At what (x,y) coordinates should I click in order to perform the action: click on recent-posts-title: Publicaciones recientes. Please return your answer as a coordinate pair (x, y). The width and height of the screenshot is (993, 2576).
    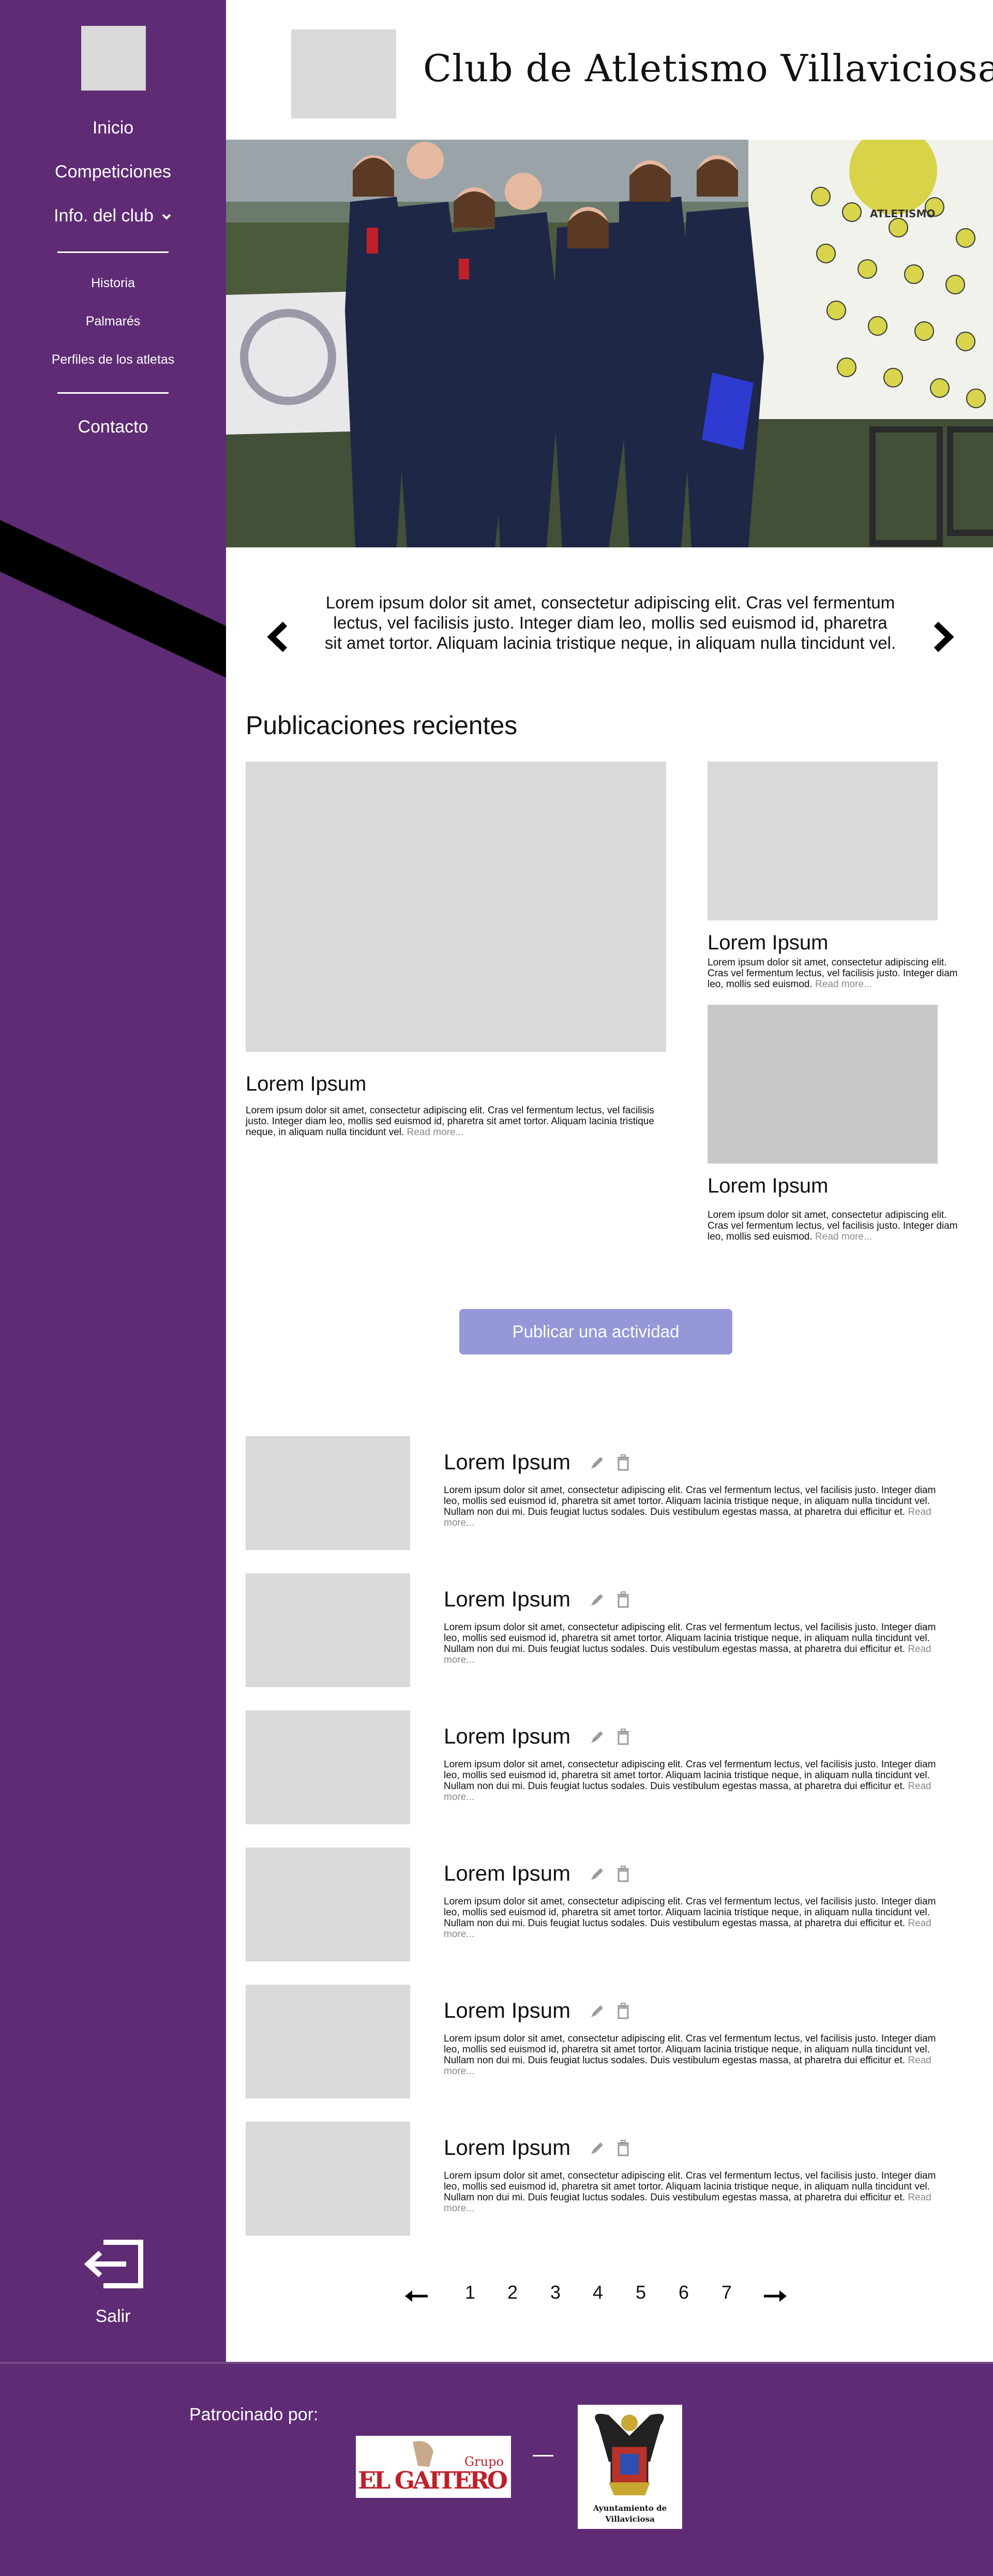
    Looking at the image, I should click on (382, 725).